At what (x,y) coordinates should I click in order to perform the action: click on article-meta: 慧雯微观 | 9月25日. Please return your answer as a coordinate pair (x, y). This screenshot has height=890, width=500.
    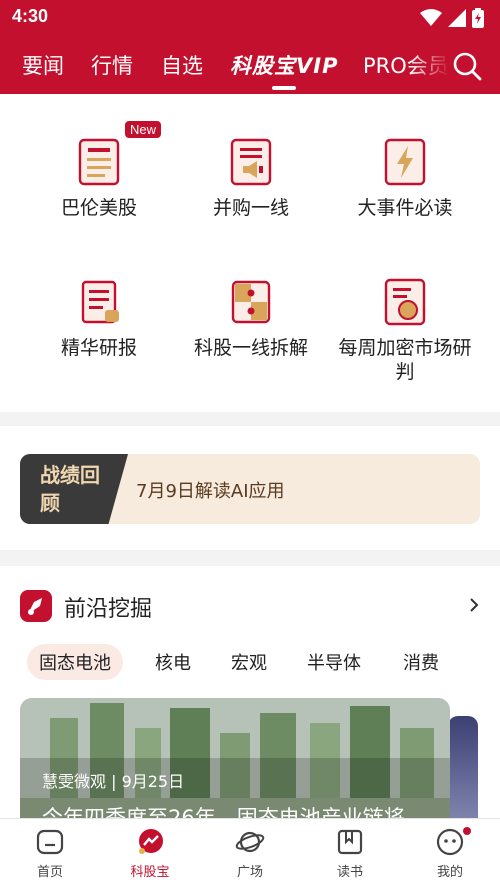
    Looking at the image, I should click on (113, 781).